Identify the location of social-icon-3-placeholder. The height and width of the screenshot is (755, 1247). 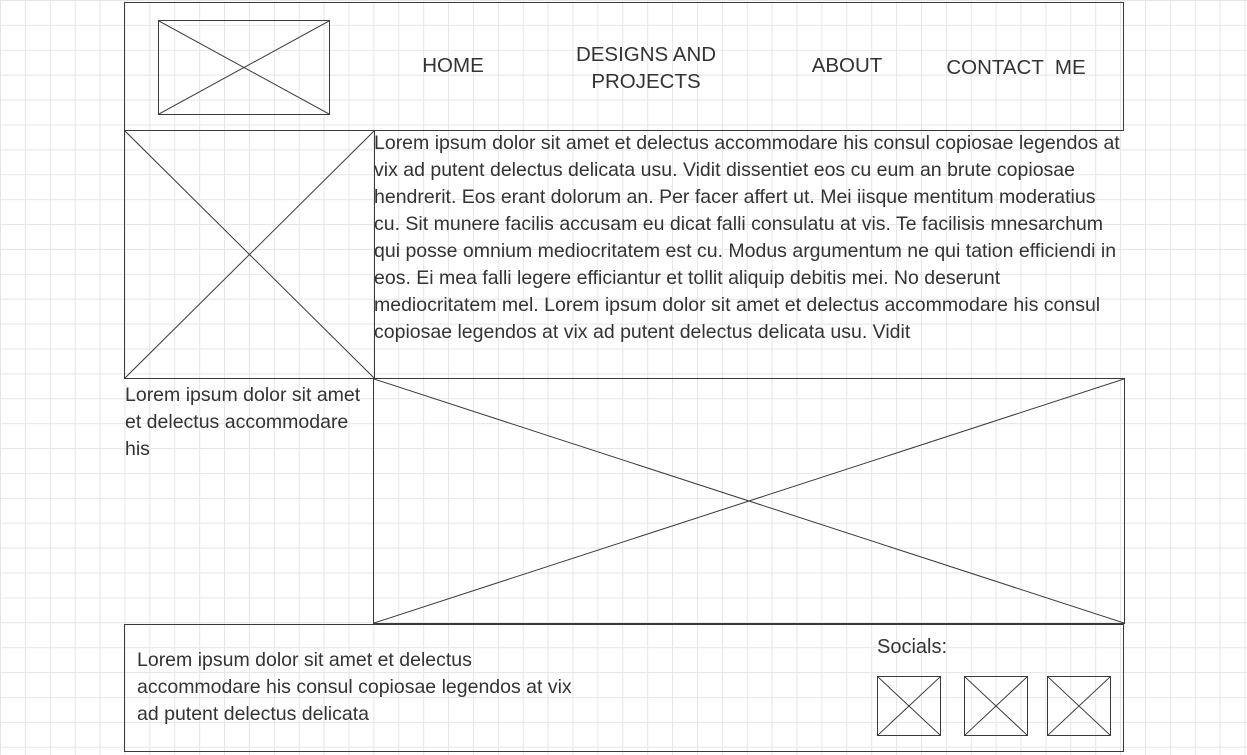
(1079, 706).